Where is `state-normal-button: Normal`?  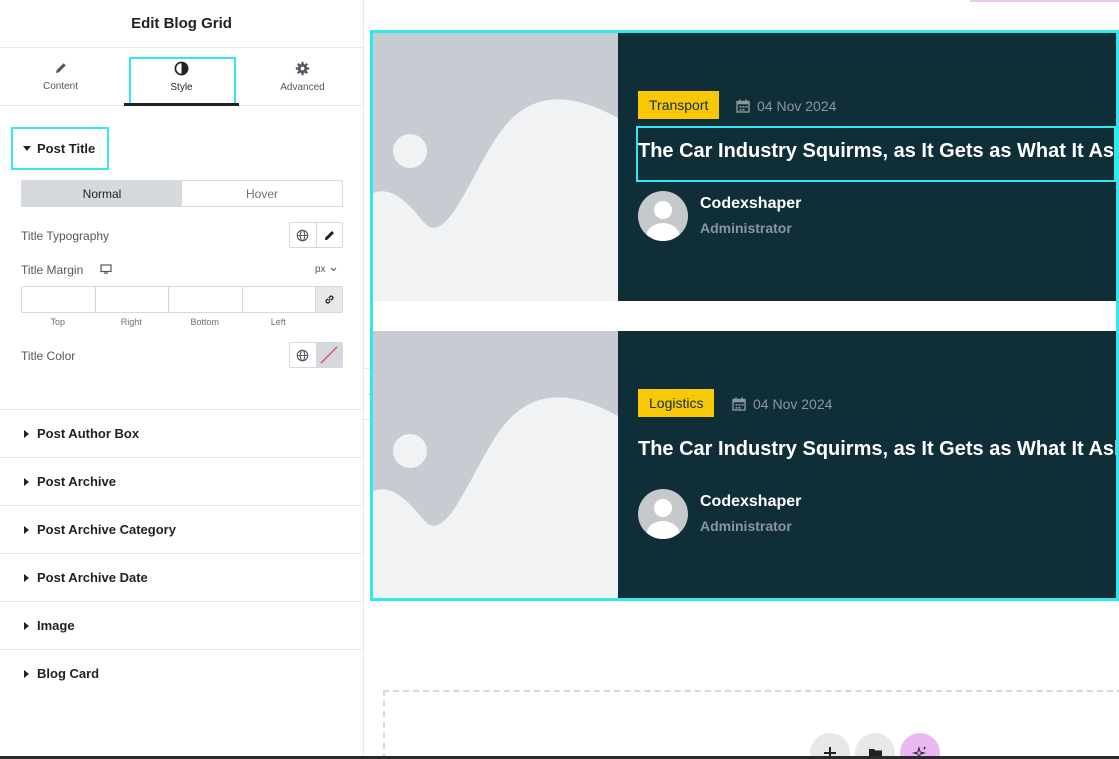 state-normal-button: Normal is located at coordinates (102, 193).